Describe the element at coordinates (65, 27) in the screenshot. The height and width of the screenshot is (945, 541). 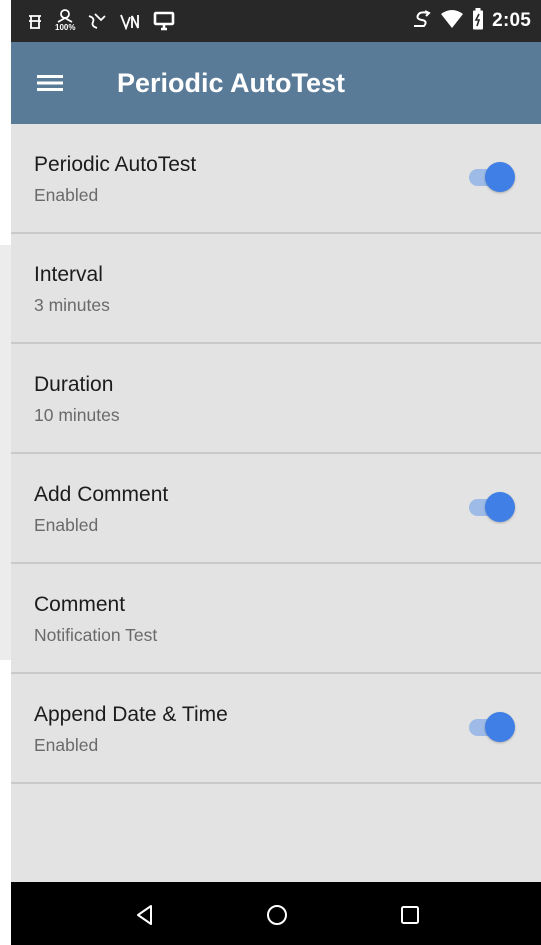
I see `battery-percent-label: 100%` at that location.